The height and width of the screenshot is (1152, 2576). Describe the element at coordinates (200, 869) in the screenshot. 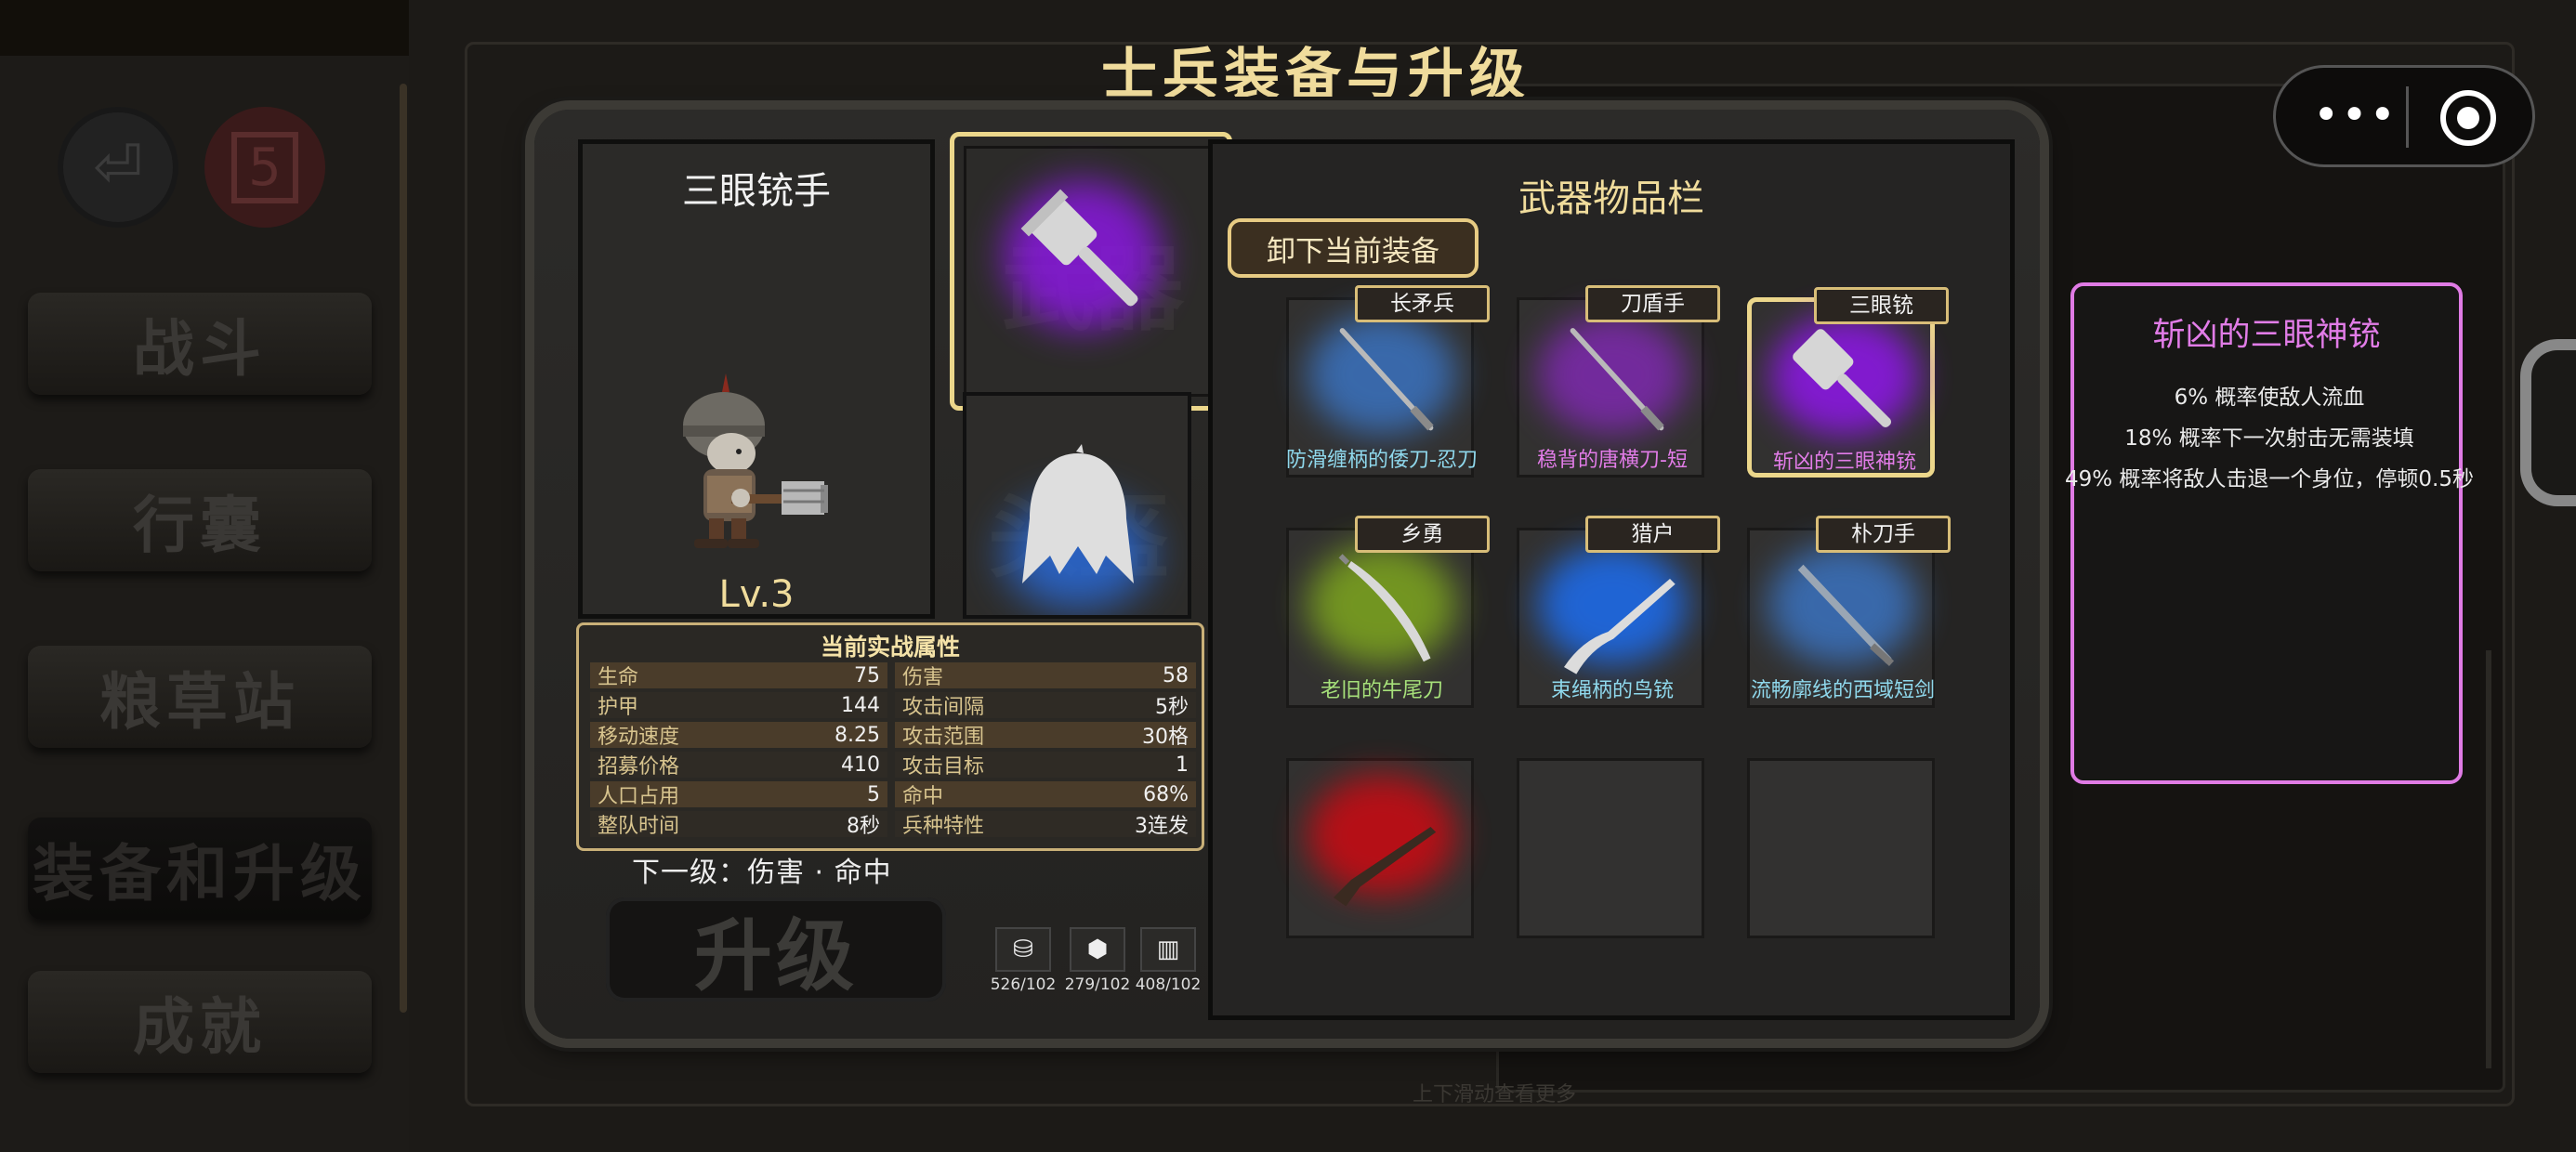

I see `sidebar-item-equipment: 装备和升级` at that location.